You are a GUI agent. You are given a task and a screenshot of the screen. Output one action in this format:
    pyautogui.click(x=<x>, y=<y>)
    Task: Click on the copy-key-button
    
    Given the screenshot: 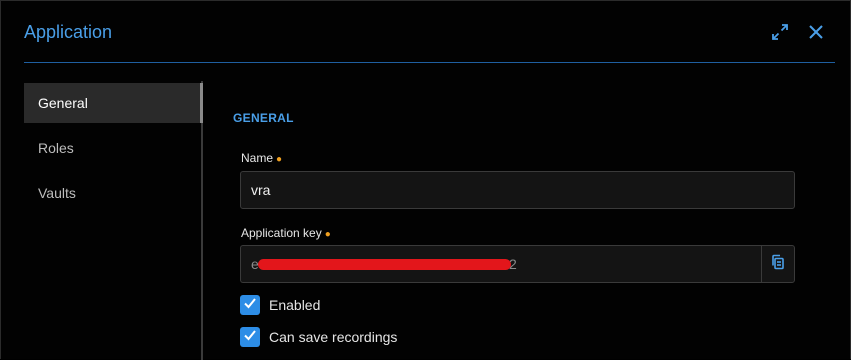 What is the action you would take?
    pyautogui.click(x=778, y=264)
    